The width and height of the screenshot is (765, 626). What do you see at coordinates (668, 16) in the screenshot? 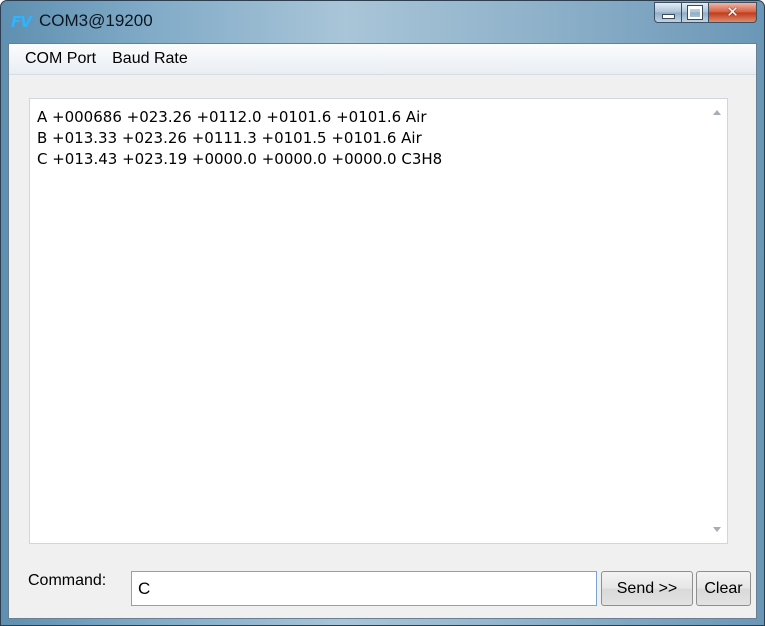
I see `minimize-icon` at bounding box center [668, 16].